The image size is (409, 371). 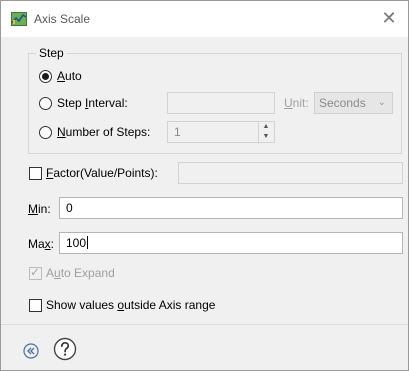 I want to click on min-label: Min:, so click(x=39, y=209).